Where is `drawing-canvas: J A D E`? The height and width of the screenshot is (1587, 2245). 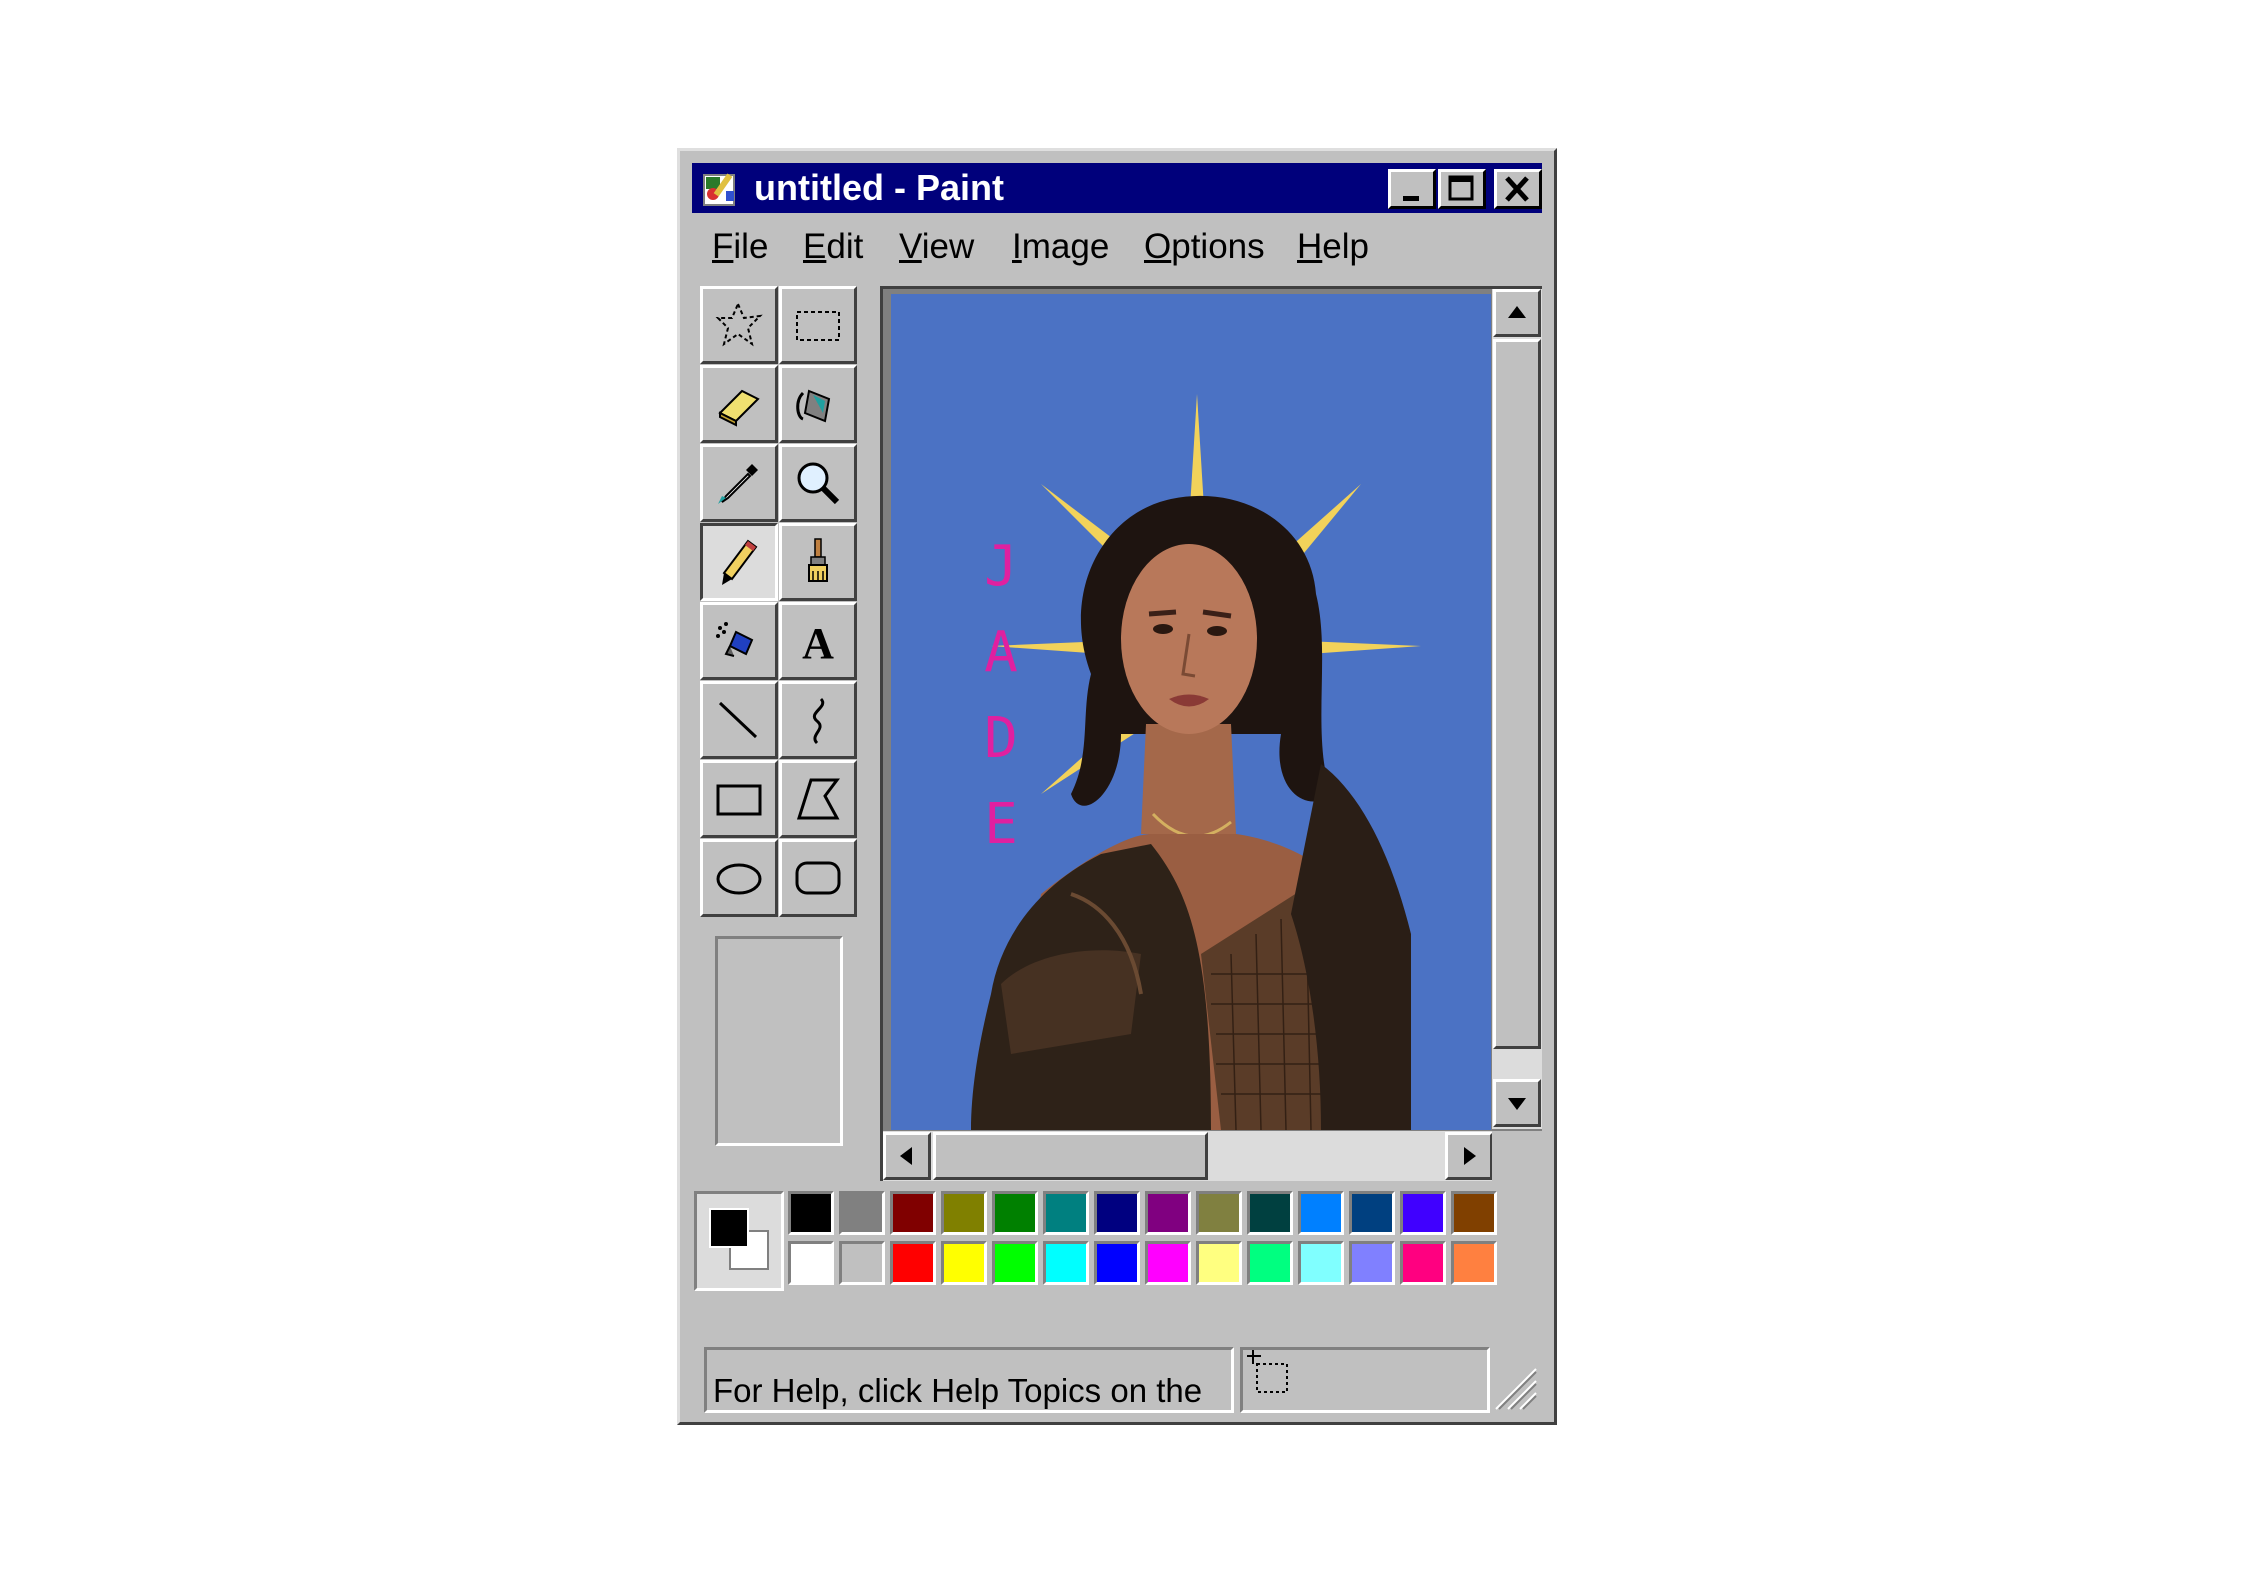 drawing-canvas: J A D E is located at coordinates (1191, 712).